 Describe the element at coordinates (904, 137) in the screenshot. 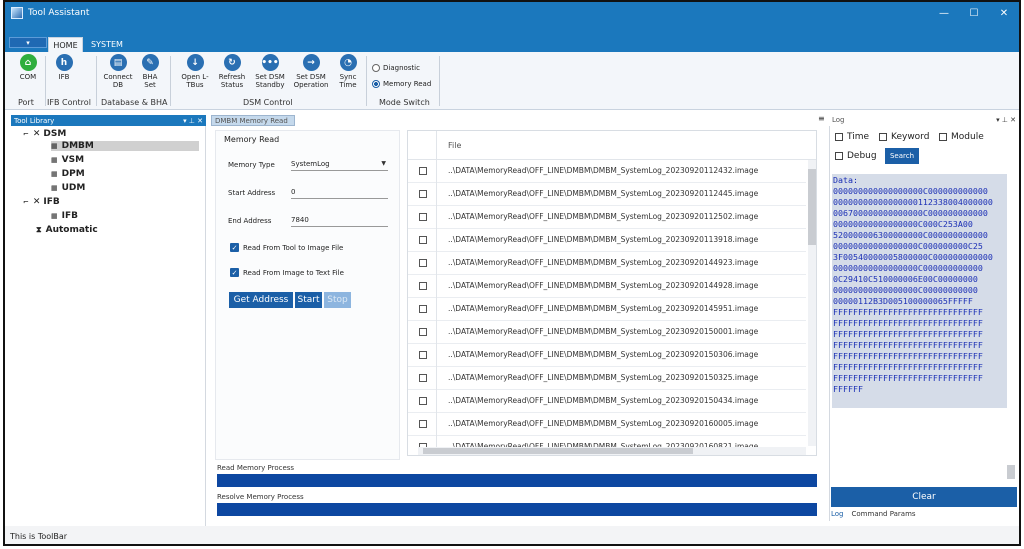

I see `checkbox-keyword: Keyword` at that location.